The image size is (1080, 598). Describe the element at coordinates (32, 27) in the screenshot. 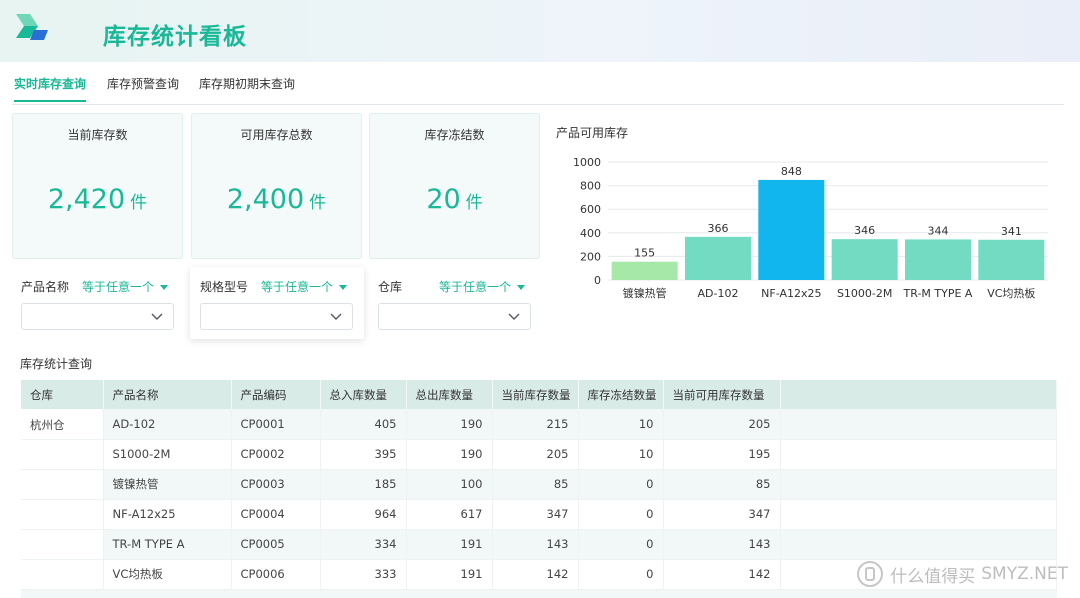

I see `app-logo-icon` at that location.